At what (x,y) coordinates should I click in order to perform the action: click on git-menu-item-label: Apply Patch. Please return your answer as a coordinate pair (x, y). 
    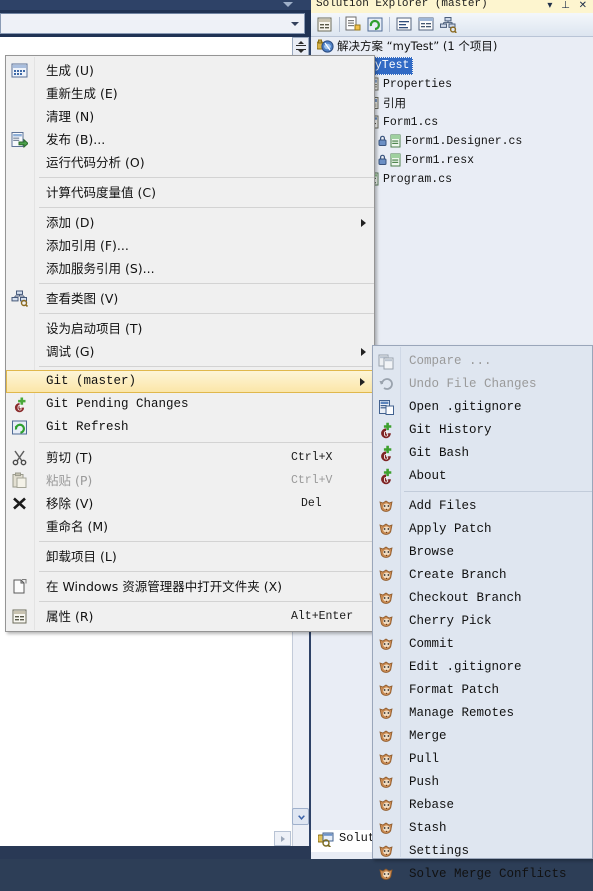
    Looking at the image, I should click on (450, 529).